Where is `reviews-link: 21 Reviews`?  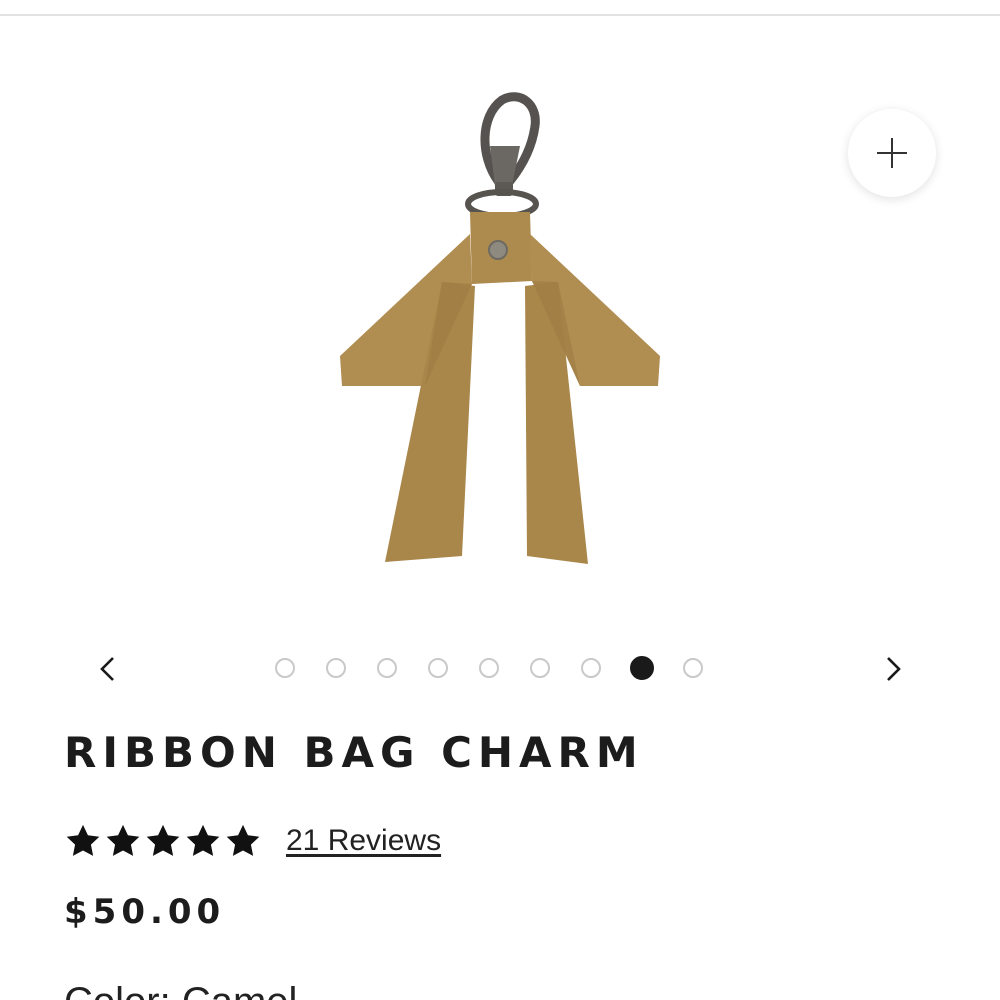 reviews-link: 21 Reviews is located at coordinates (363, 841).